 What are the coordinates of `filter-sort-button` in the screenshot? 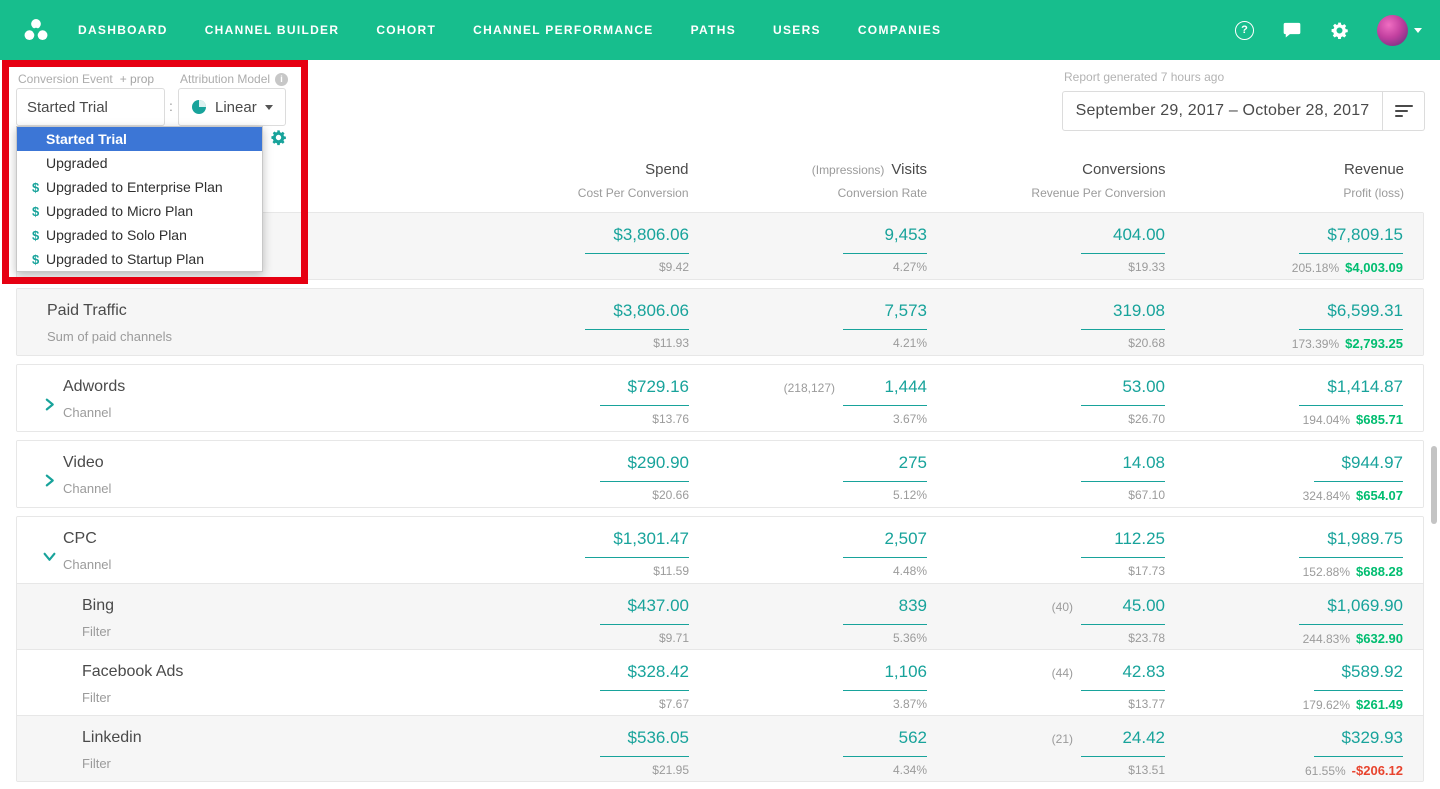 It's located at (1404, 111).